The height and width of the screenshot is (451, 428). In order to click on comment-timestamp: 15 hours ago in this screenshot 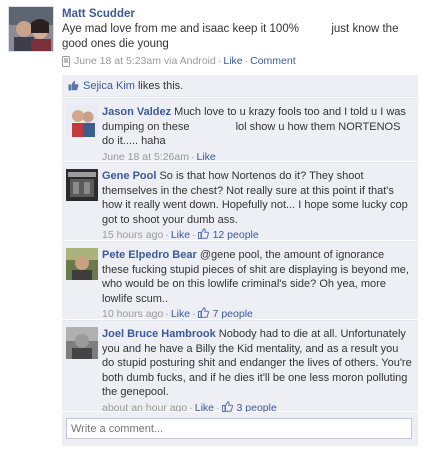, I will do `click(132, 235)`.